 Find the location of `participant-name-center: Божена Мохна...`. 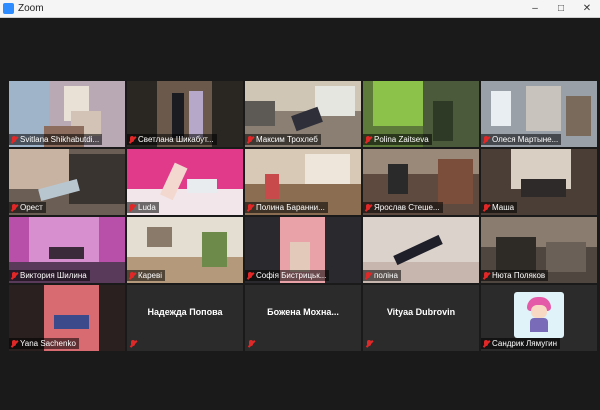

participant-name-center: Божена Мохна... is located at coordinates (303, 312).